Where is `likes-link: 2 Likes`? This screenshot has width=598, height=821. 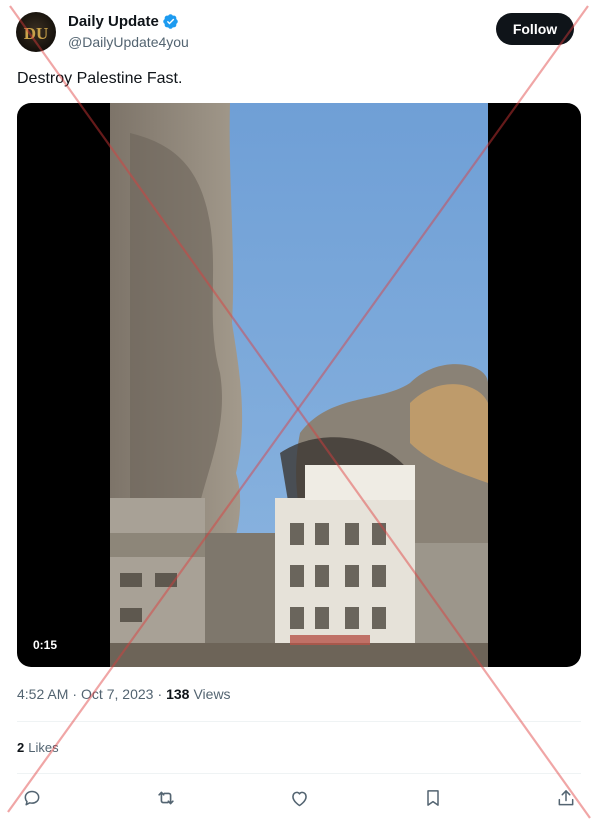
likes-link: 2 Likes is located at coordinates (38, 747).